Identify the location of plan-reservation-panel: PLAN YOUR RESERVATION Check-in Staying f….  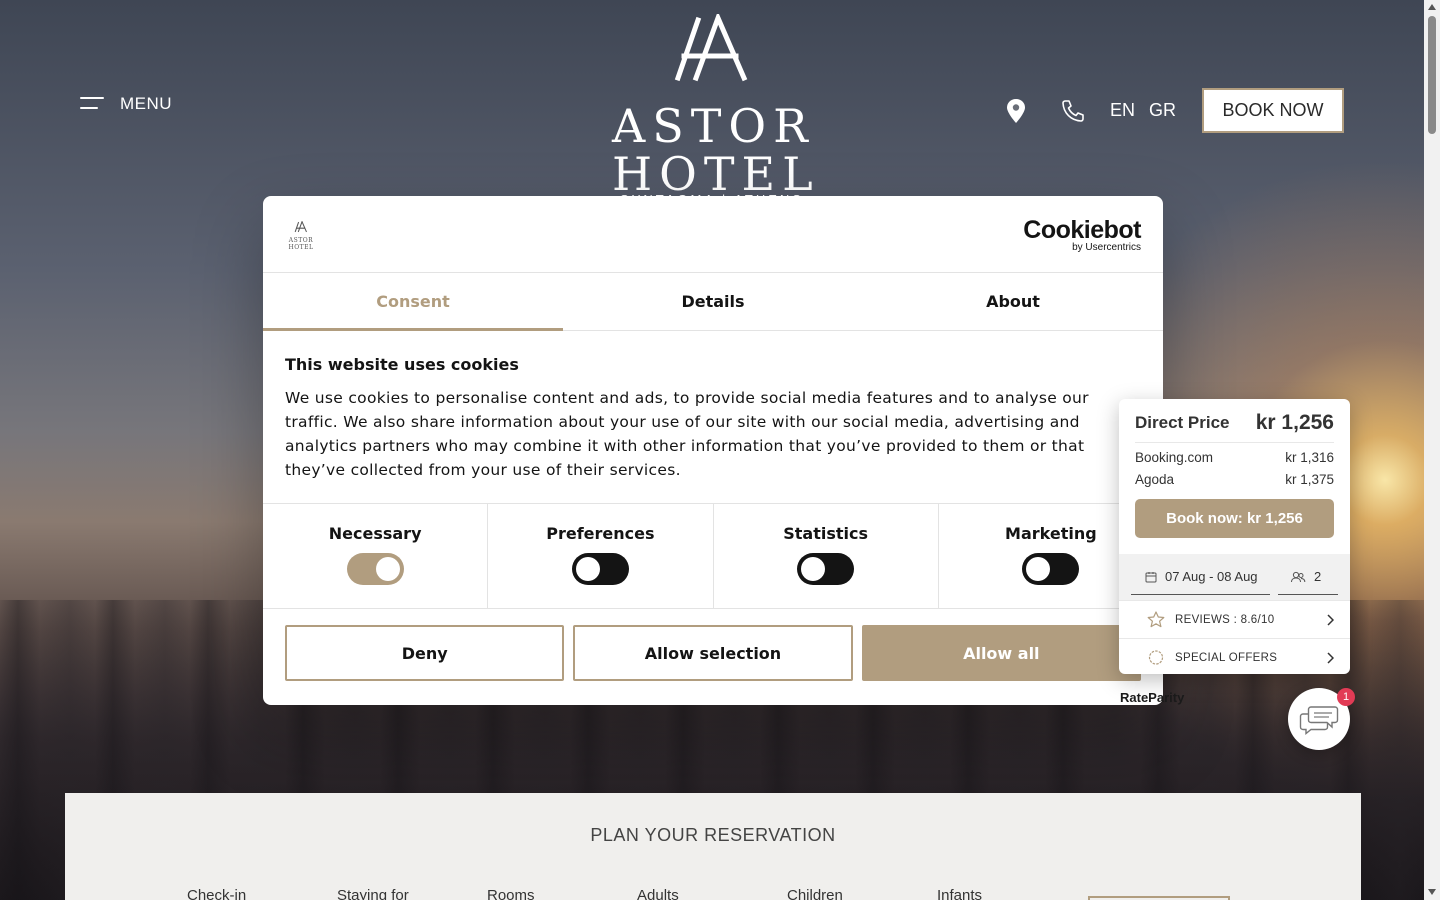
(713, 846).